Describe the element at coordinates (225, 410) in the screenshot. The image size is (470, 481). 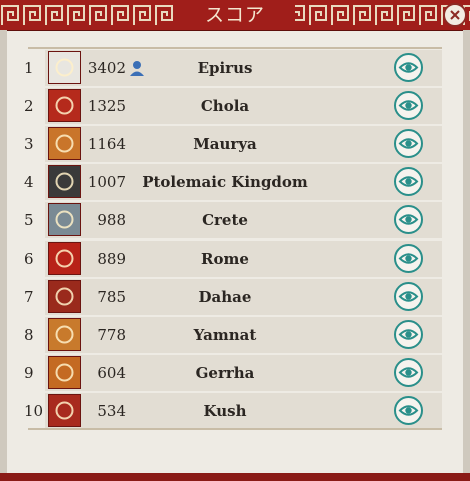
I see `faction-name: Kush` at that location.